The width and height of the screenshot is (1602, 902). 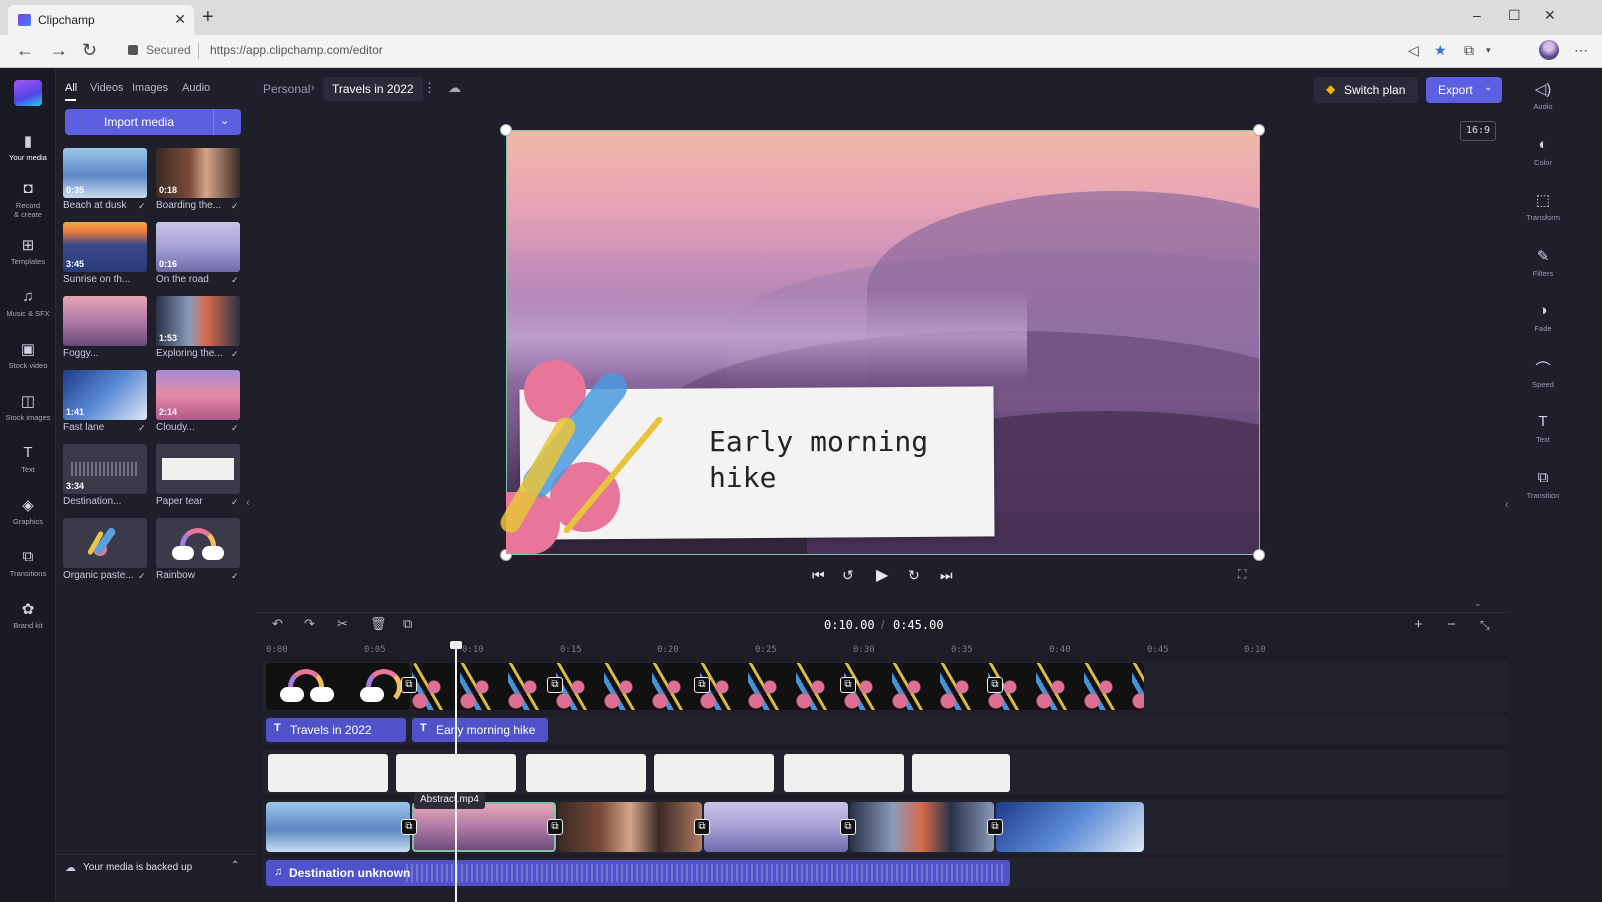 What do you see at coordinates (198, 247) in the screenshot?
I see `media-thumb-road: 0:16` at bounding box center [198, 247].